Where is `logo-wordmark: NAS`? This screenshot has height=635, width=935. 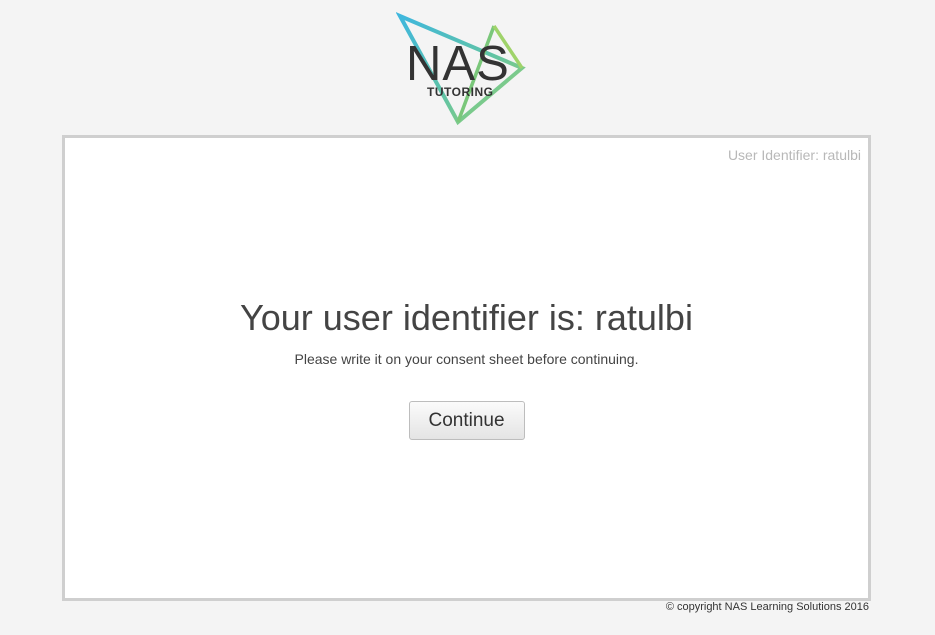
logo-wordmark: NAS is located at coordinates (458, 64).